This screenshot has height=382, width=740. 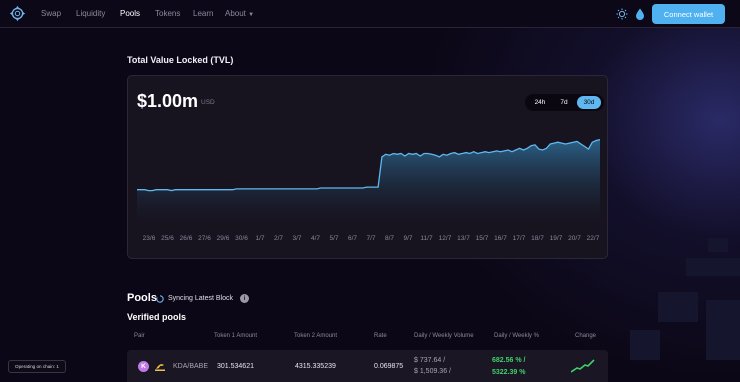 What do you see at coordinates (139, 336) in the screenshot?
I see `column-header-pair: Pair` at bounding box center [139, 336].